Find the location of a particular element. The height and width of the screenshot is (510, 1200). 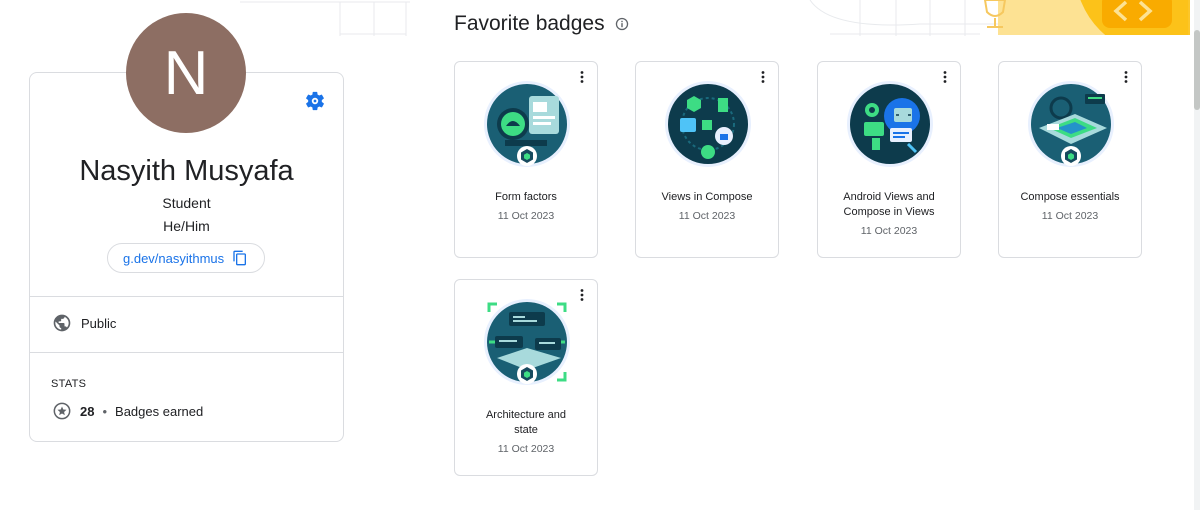

badge-name: Compose essentials is located at coordinates (1070, 197).